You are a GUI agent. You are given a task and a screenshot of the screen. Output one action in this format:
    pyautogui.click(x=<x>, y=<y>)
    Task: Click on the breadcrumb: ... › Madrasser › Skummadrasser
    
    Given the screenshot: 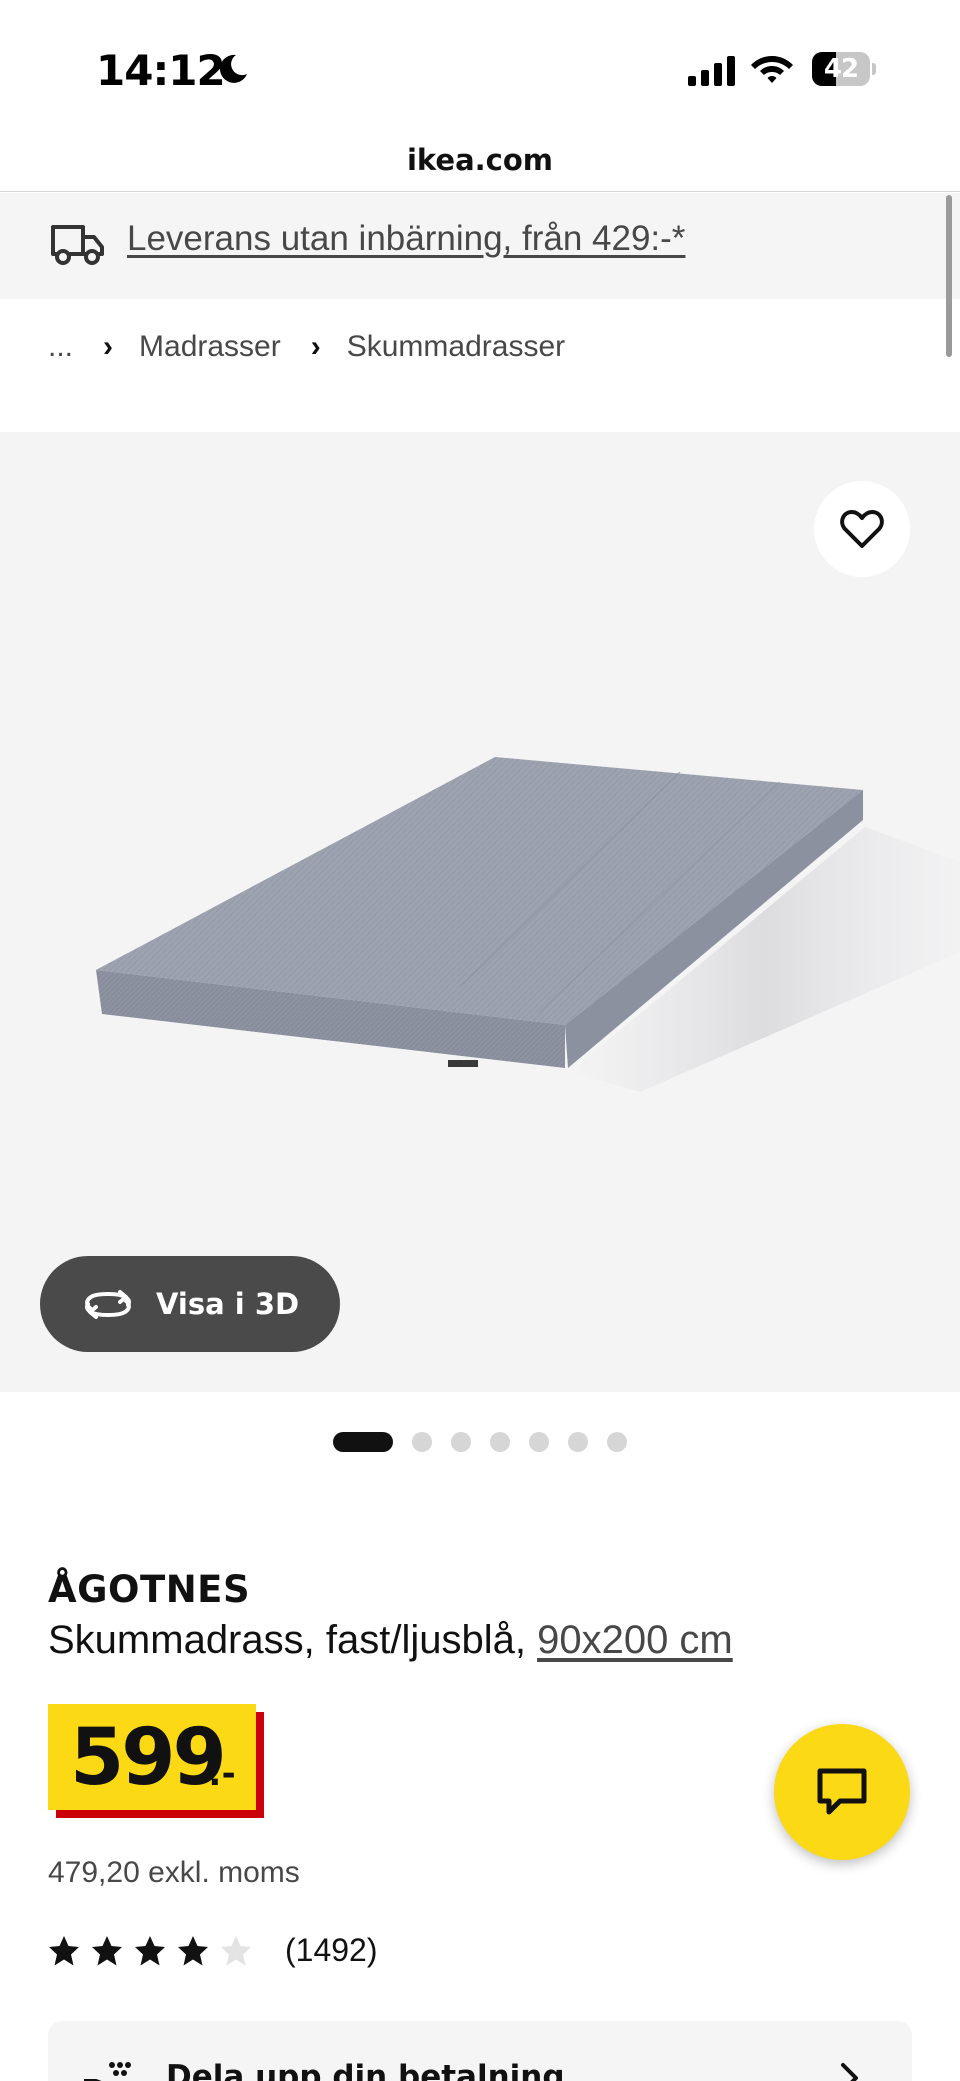 What is the action you would take?
    pyautogui.click(x=306, y=347)
    